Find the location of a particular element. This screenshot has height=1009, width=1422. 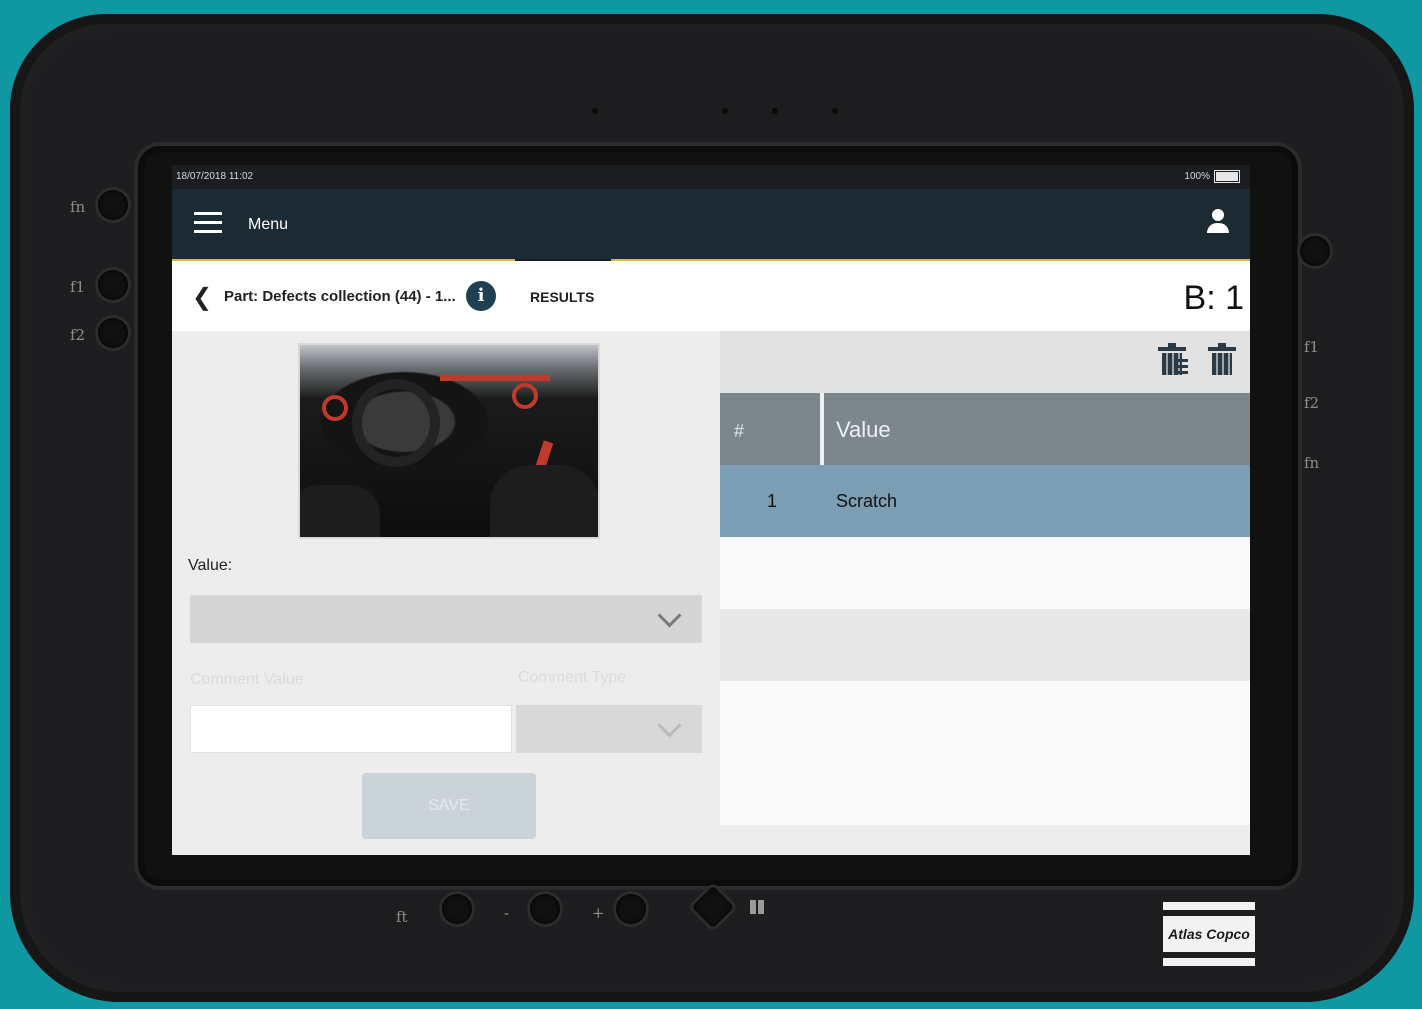

hamburger-icon is located at coordinates (208, 223).